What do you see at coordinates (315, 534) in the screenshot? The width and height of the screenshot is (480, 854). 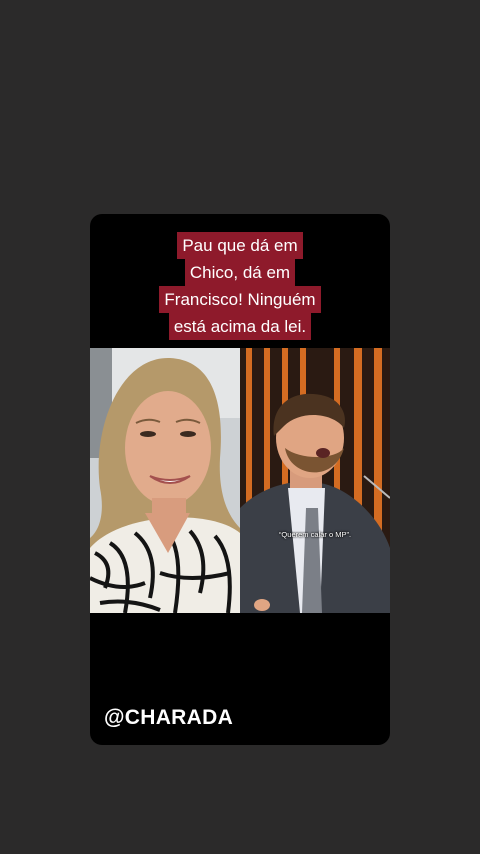 I see `video-subtitle: “Querem calar o MP”.` at bounding box center [315, 534].